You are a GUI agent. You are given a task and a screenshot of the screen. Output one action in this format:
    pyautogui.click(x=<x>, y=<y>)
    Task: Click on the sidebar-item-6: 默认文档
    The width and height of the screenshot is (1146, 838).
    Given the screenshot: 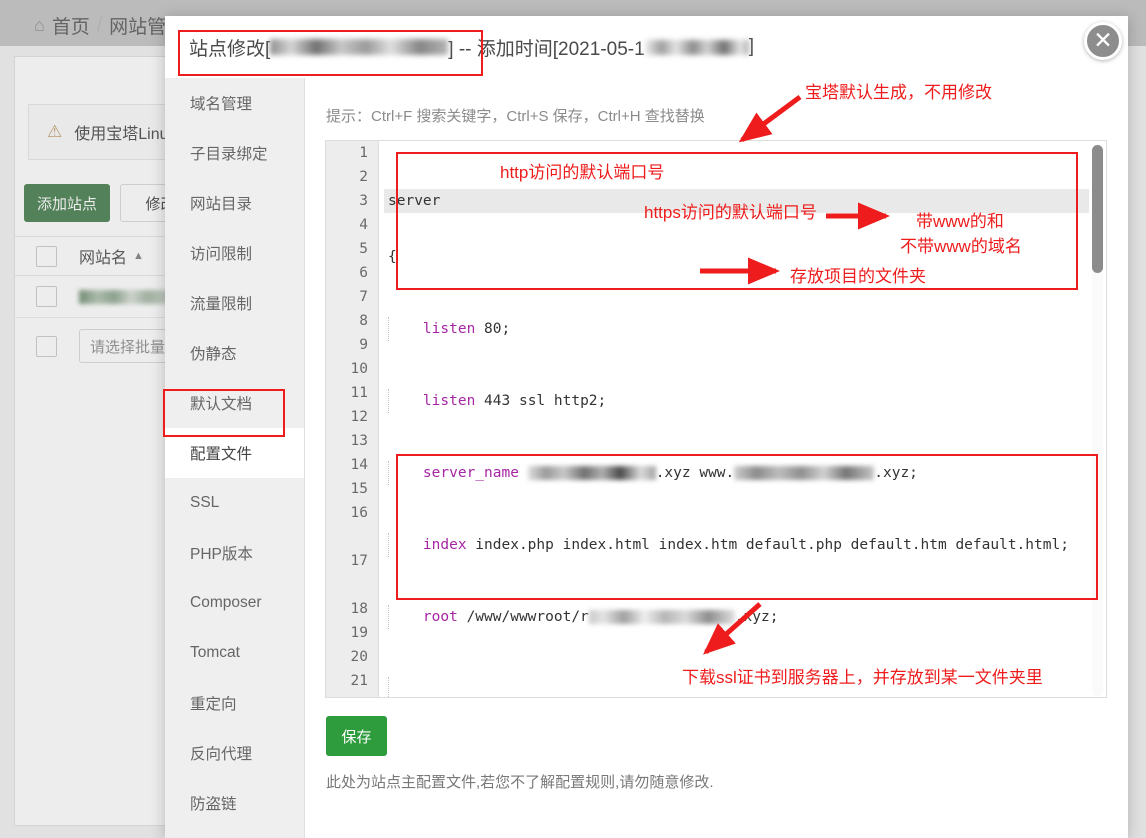 What is the action you would take?
    pyautogui.click(x=234, y=403)
    